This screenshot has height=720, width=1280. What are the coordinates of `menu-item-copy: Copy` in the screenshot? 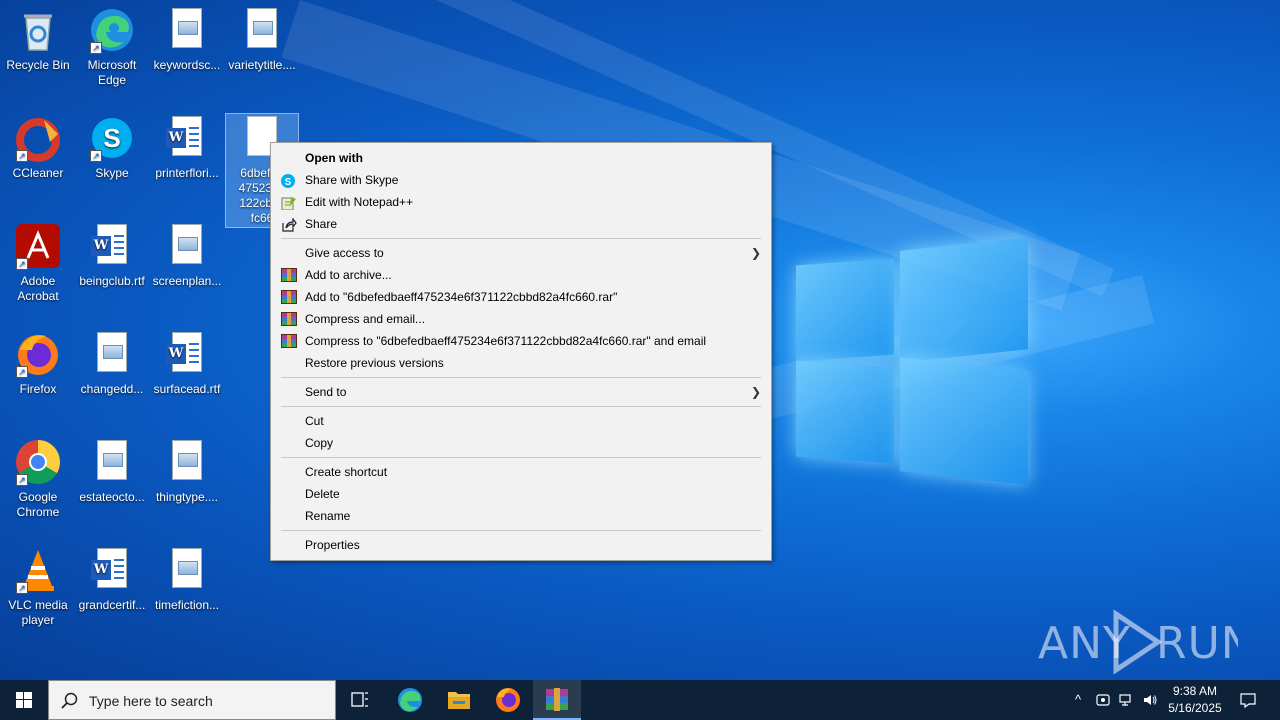 It's located at (521, 443).